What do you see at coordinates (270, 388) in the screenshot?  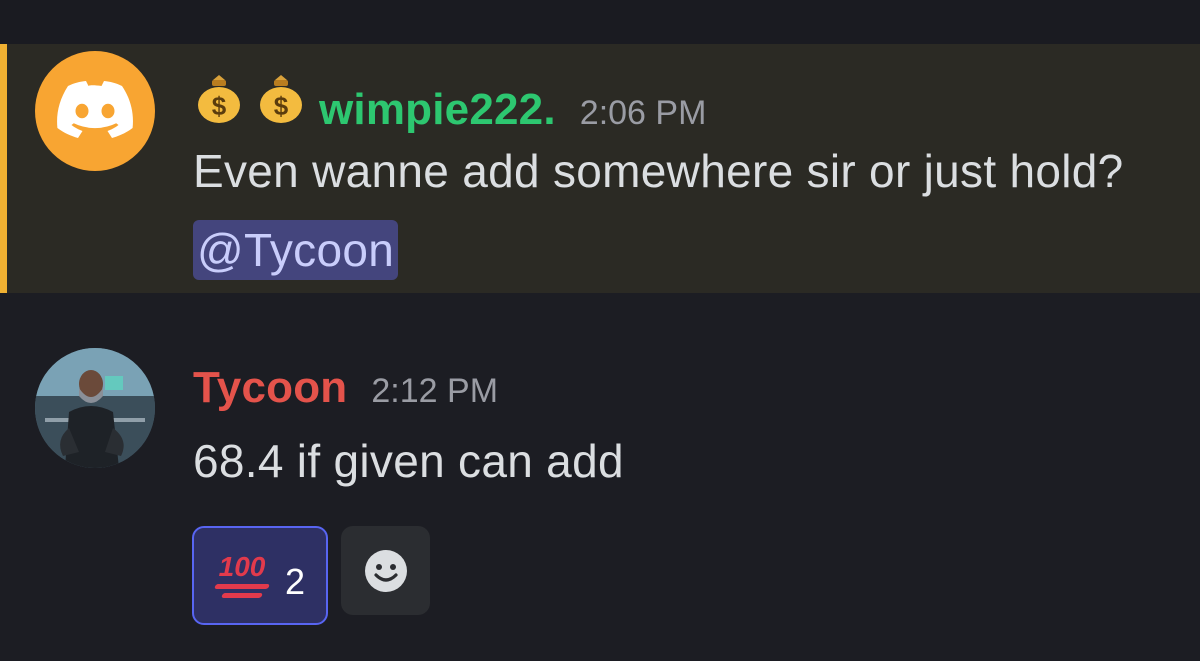 I see `username: Tycoon` at bounding box center [270, 388].